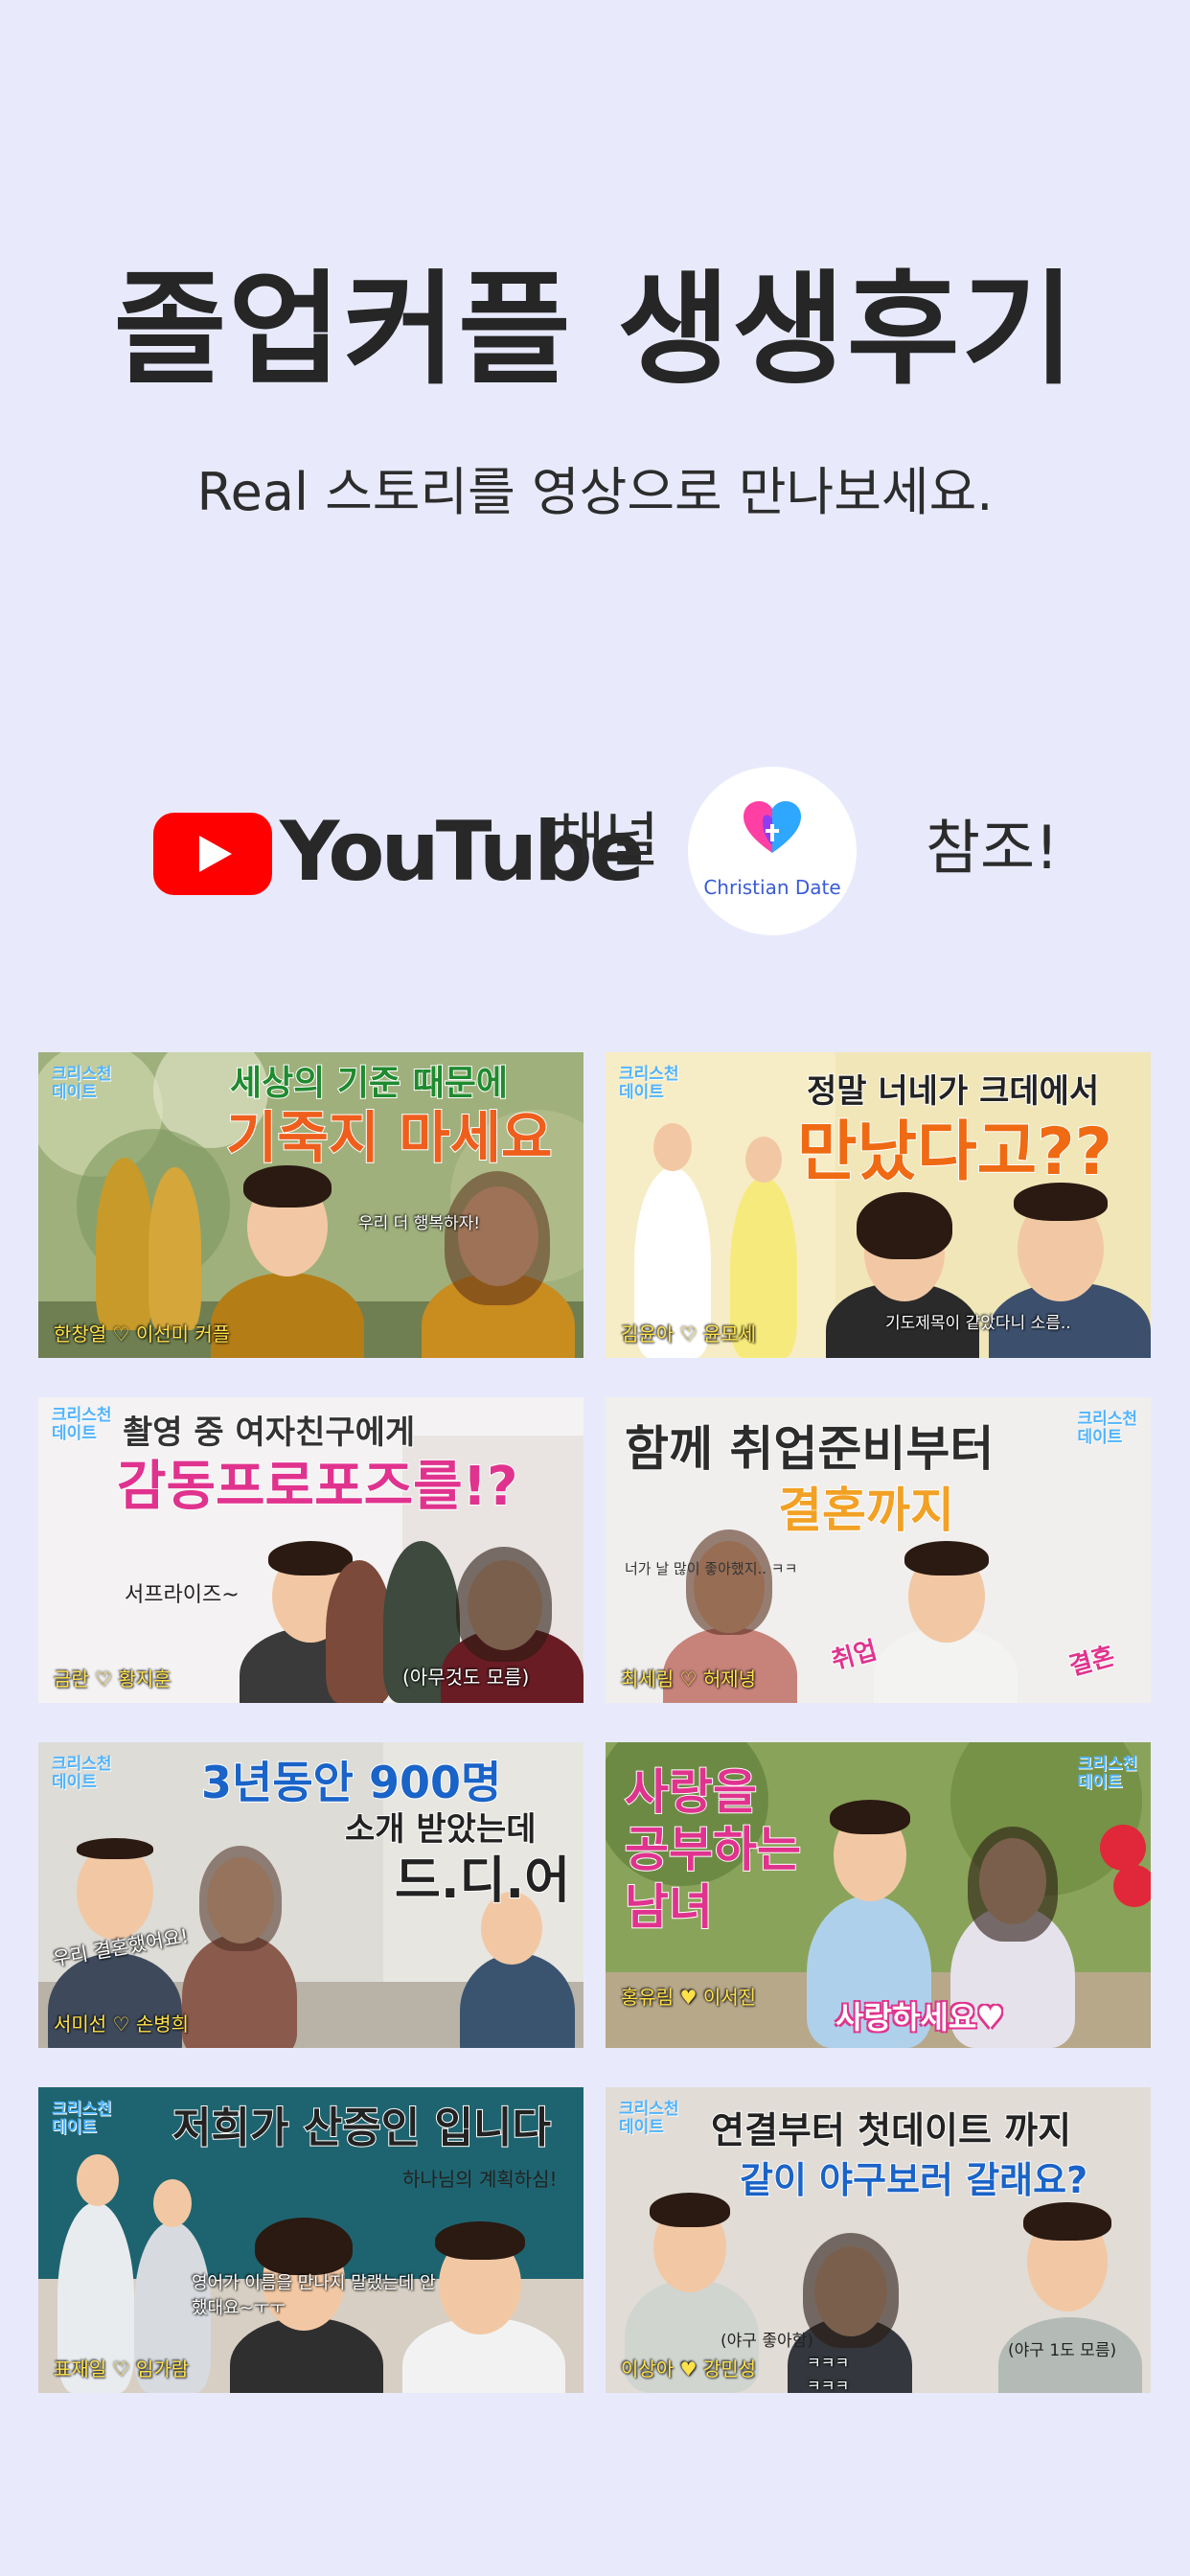  Describe the element at coordinates (420, 1223) in the screenshot. I see `video-caption: 우리 더 행복하자!` at that location.